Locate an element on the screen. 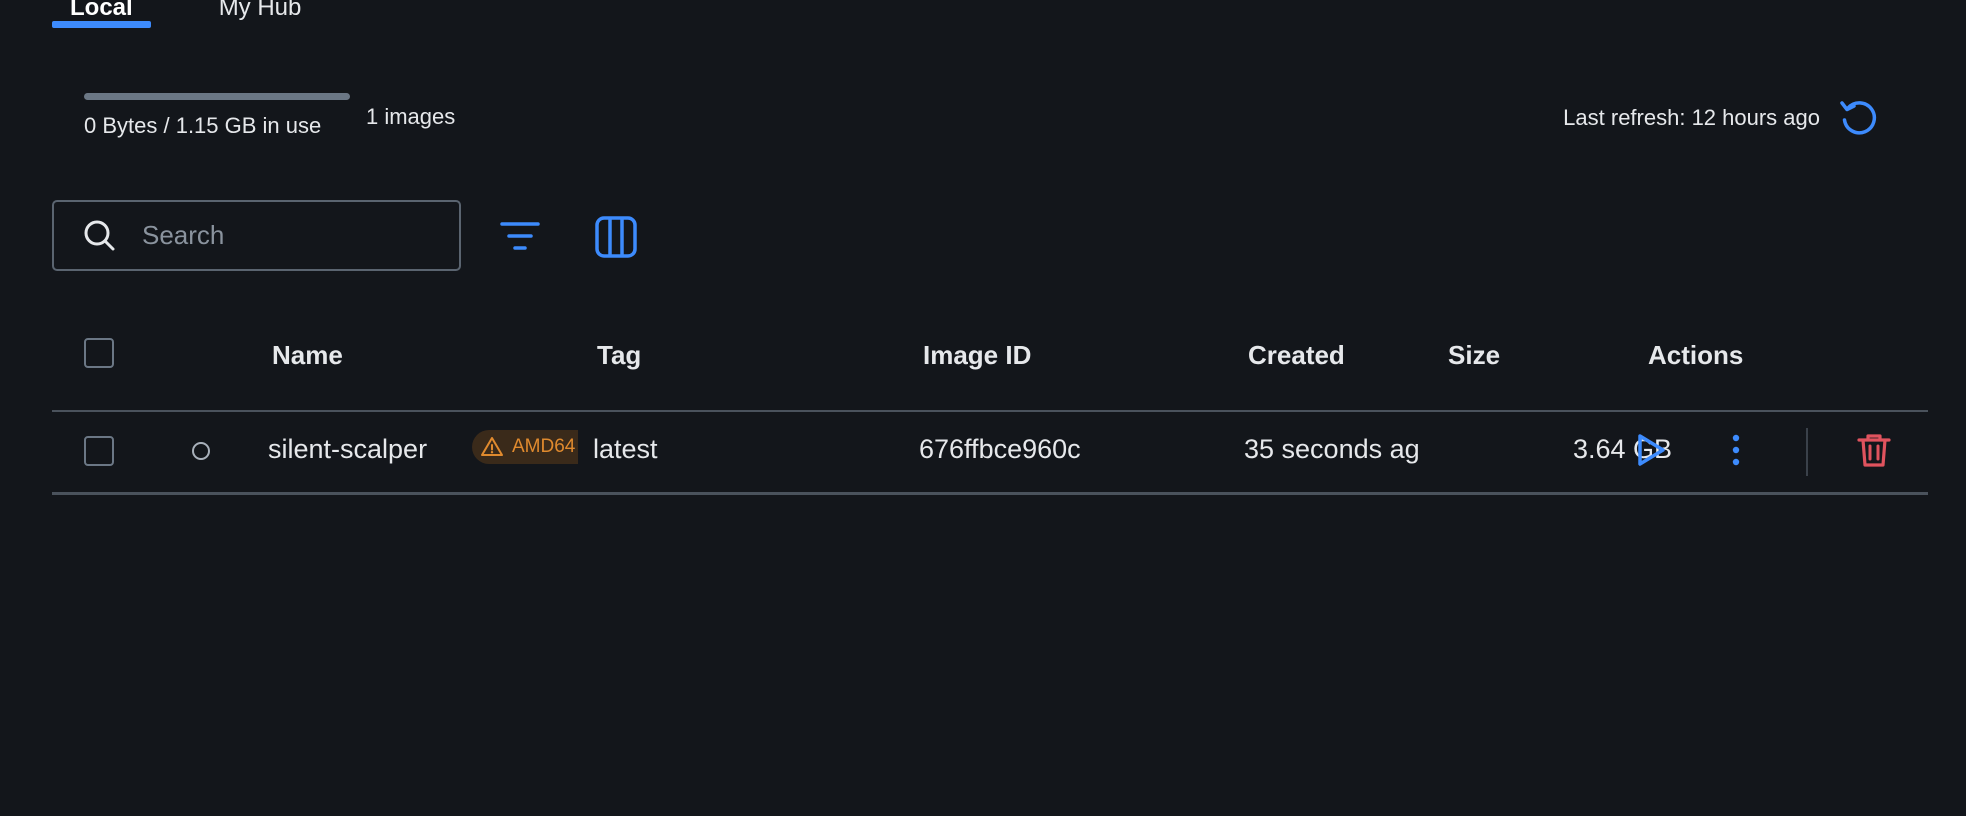 This screenshot has height=816, width=1966. tab-my-hub: My Hub is located at coordinates (260, 14).